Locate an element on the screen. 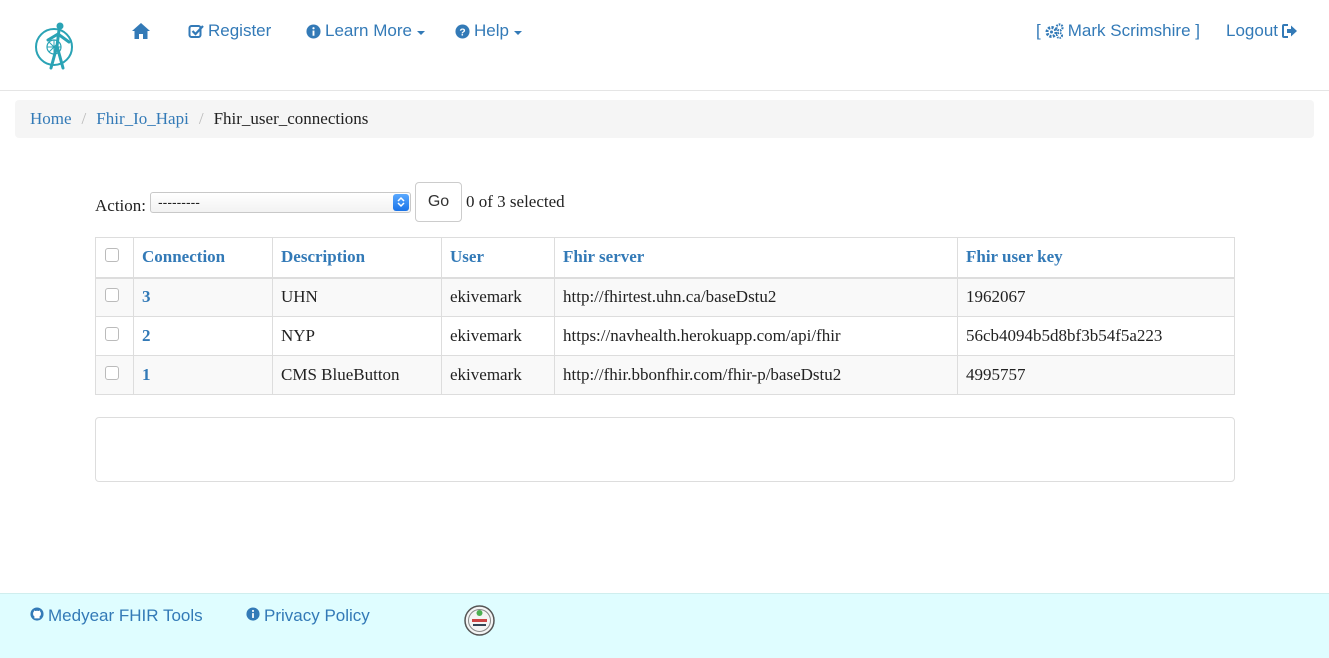 This screenshot has height=658, width=1329. help-label: Help is located at coordinates (491, 30).